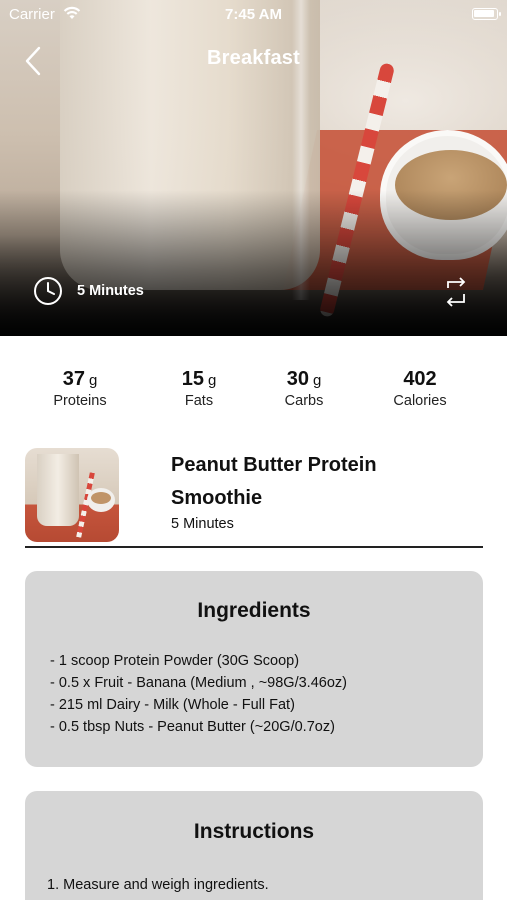 The image size is (507, 900). What do you see at coordinates (217, 498) in the screenshot?
I see `recipe-title-line: Smoothie` at bounding box center [217, 498].